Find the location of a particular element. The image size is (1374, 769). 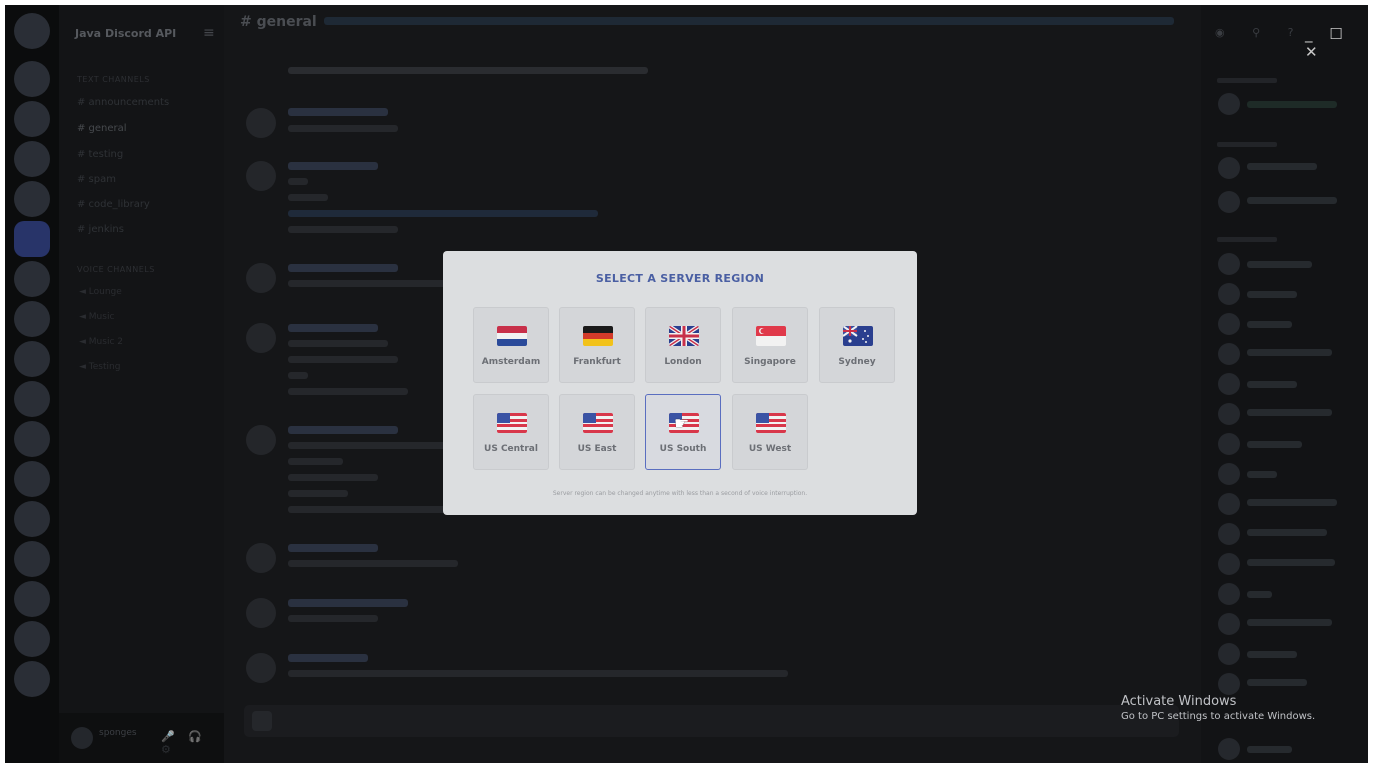

user-controls-icon: 🎤 🎧 ⚙ is located at coordinates (192, 743).